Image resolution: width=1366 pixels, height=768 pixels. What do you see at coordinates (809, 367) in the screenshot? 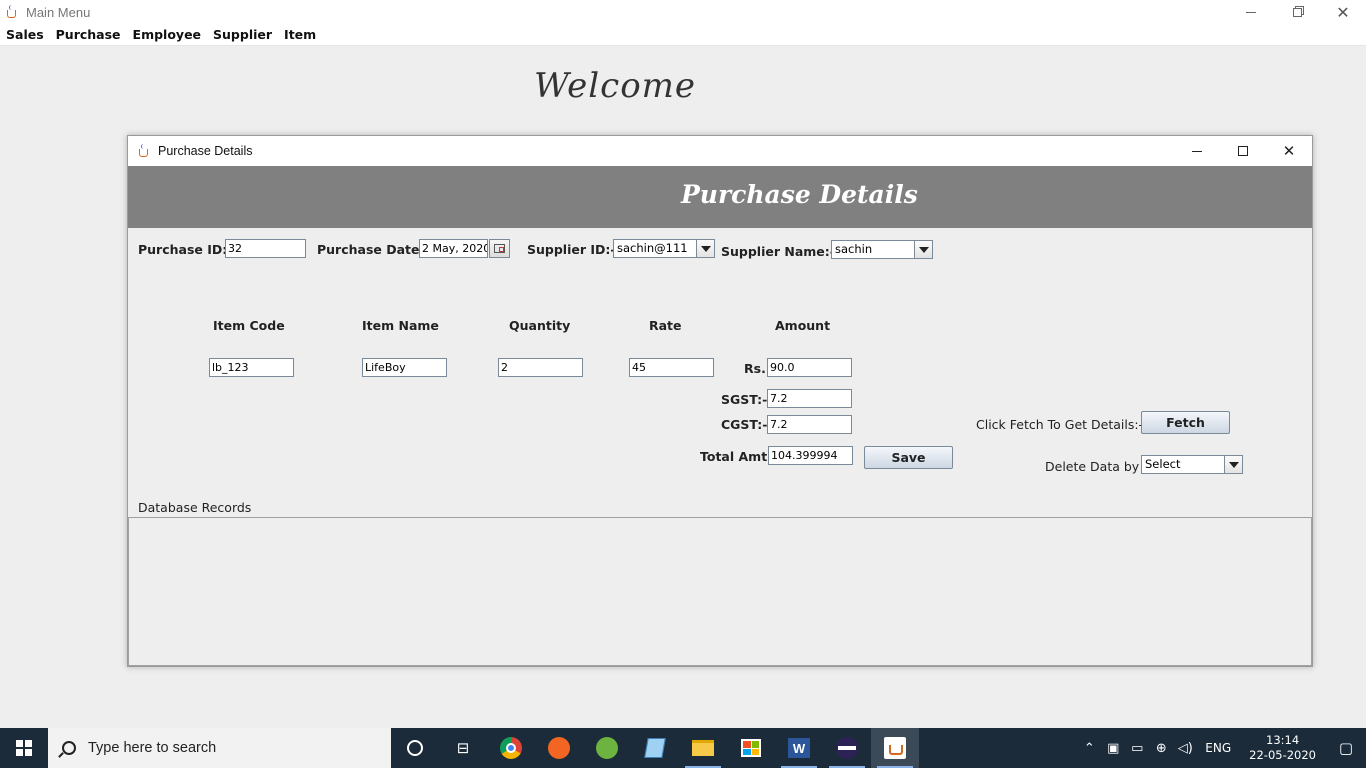
I see `amount-input: 90.0` at bounding box center [809, 367].